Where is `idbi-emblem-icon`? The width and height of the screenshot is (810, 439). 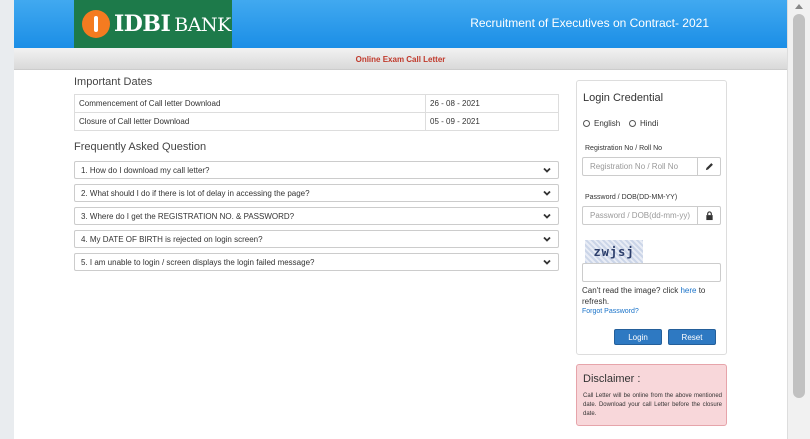 idbi-emblem-icon is located at coordinates (96, 24).